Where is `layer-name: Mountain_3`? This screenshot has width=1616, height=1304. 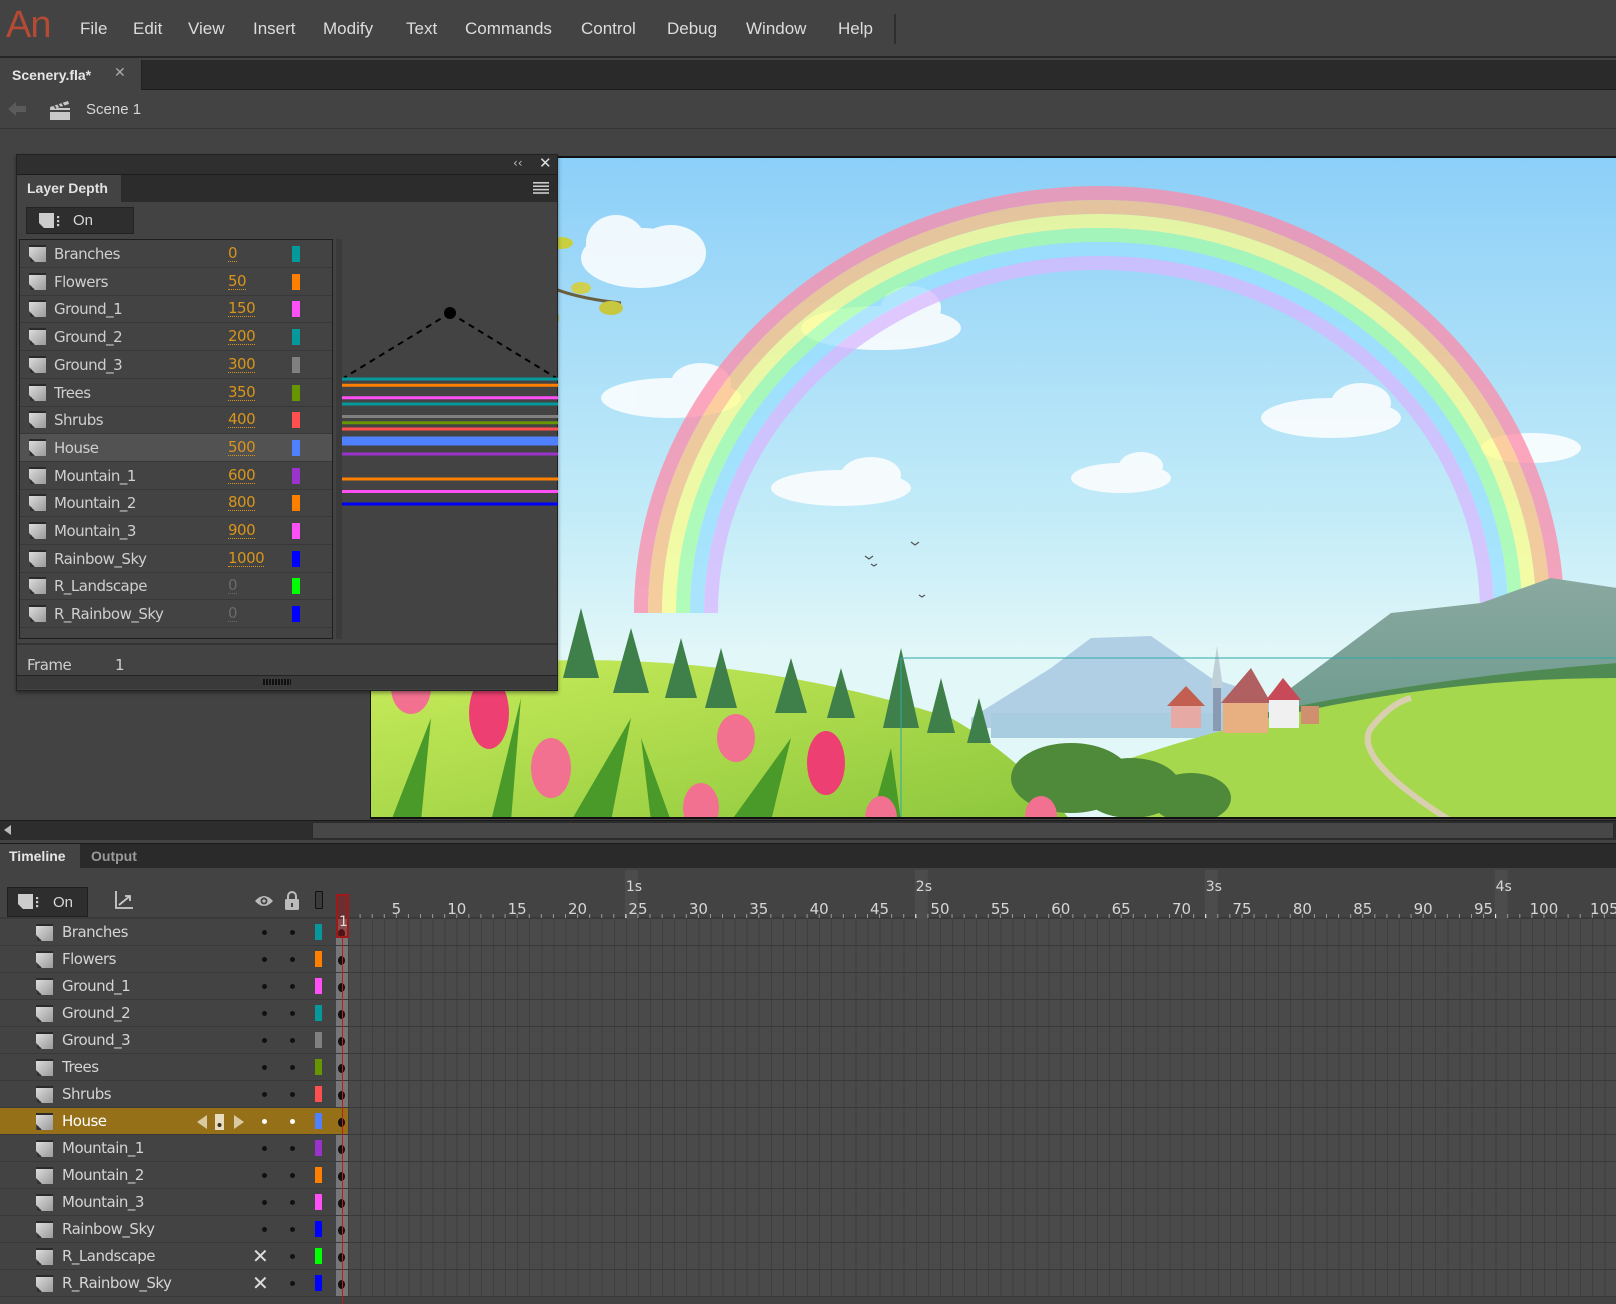 layer-name: Mountain_3 is located at coordinates (103, 1202).